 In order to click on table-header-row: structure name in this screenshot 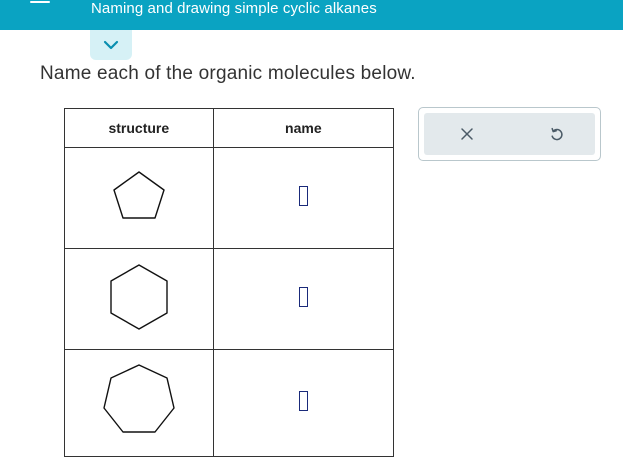, I will do `click(229, 128)`.